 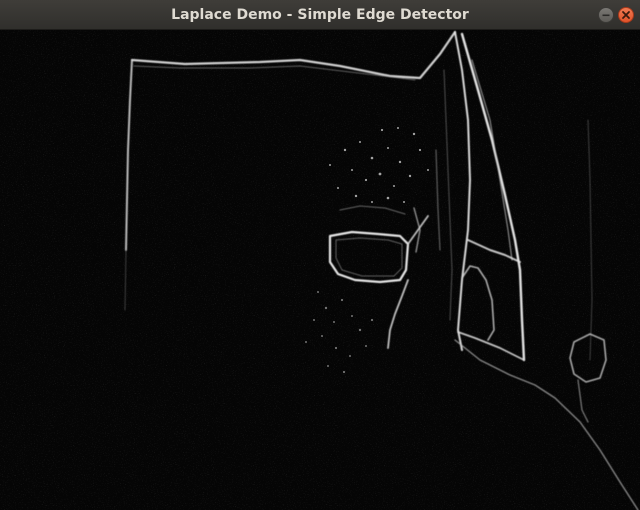 I want to click on window-title: Laplace Demo - Simple Edge Detector, so click(x=320, y=15).